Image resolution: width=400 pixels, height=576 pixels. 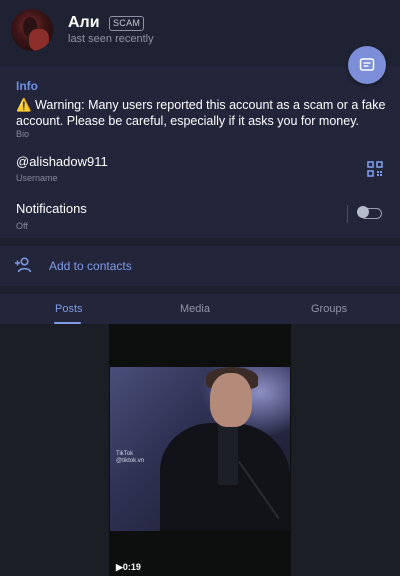 I want to click on profile-name: Али, so click(x=84, y=22).